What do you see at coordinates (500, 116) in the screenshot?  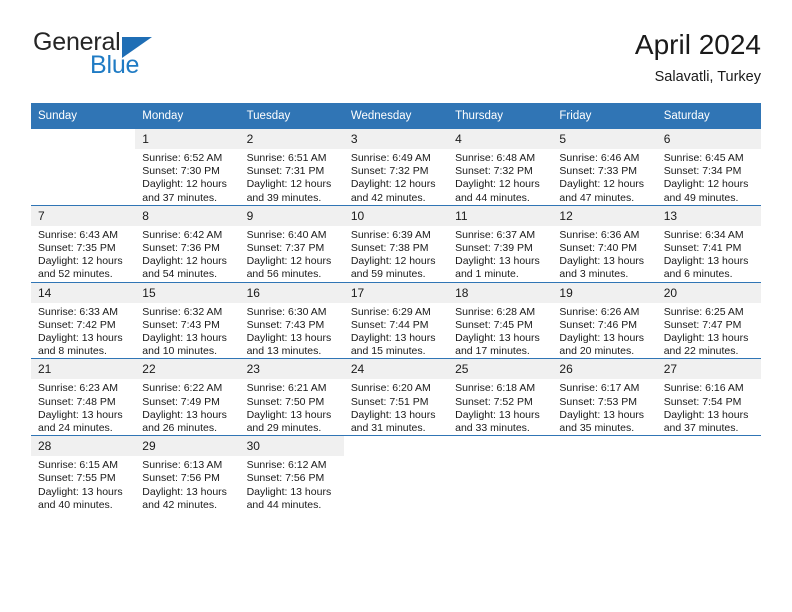 I see `weekday-header-thursday: Thursday` at bounding box center [500, 116].